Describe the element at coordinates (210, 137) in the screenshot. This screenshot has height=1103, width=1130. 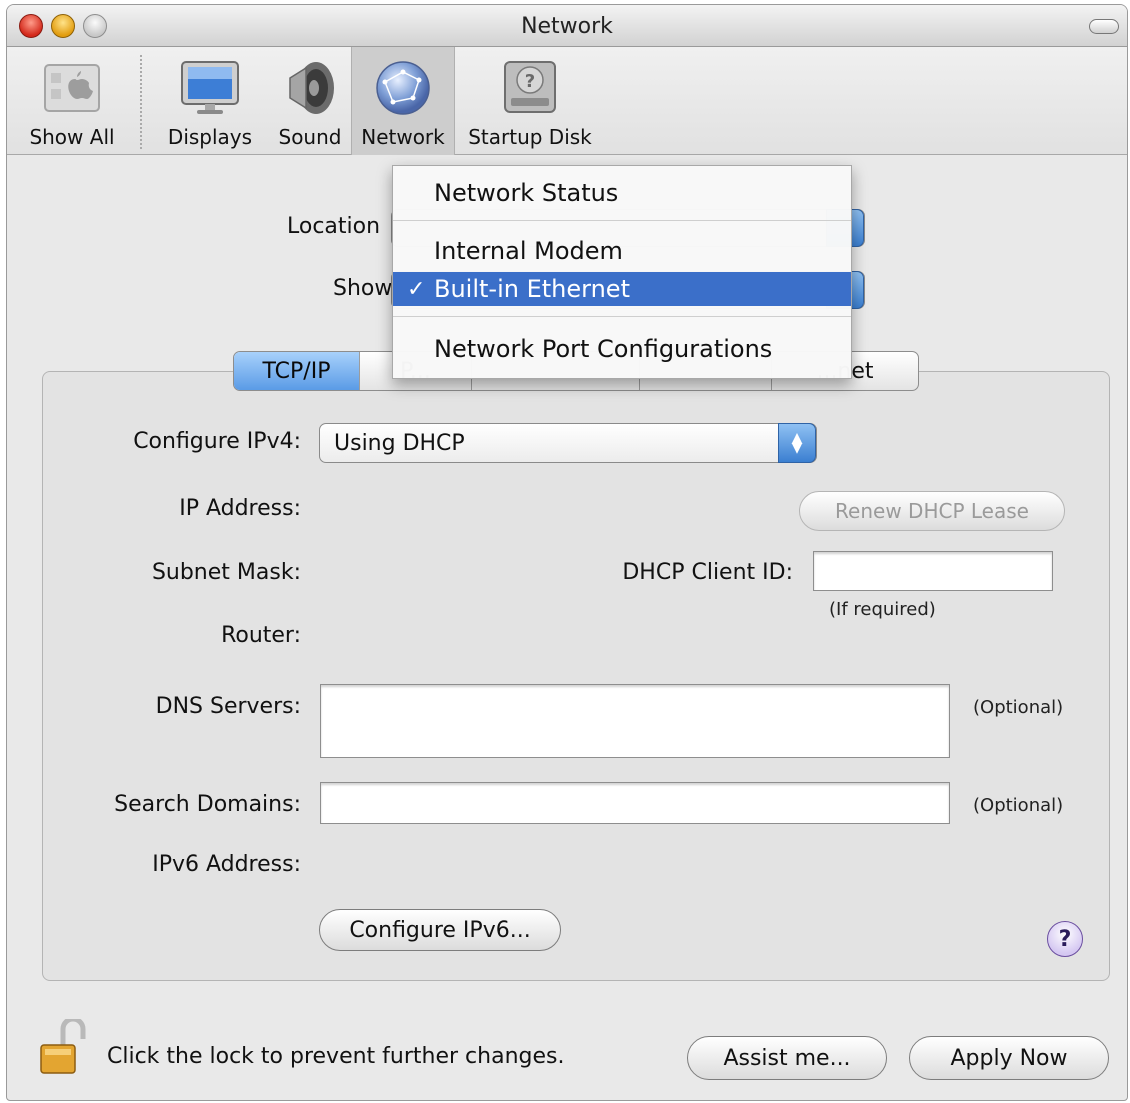
I see `toolbar-displays-label: Displays` at that location.